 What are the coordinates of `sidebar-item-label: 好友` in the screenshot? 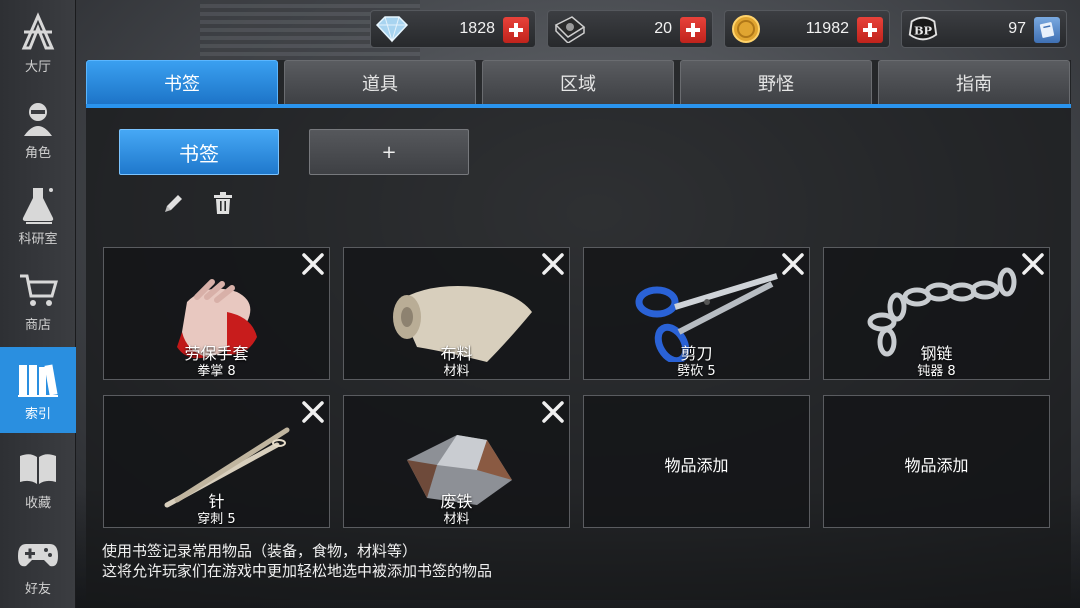 It's located at (37, 589).